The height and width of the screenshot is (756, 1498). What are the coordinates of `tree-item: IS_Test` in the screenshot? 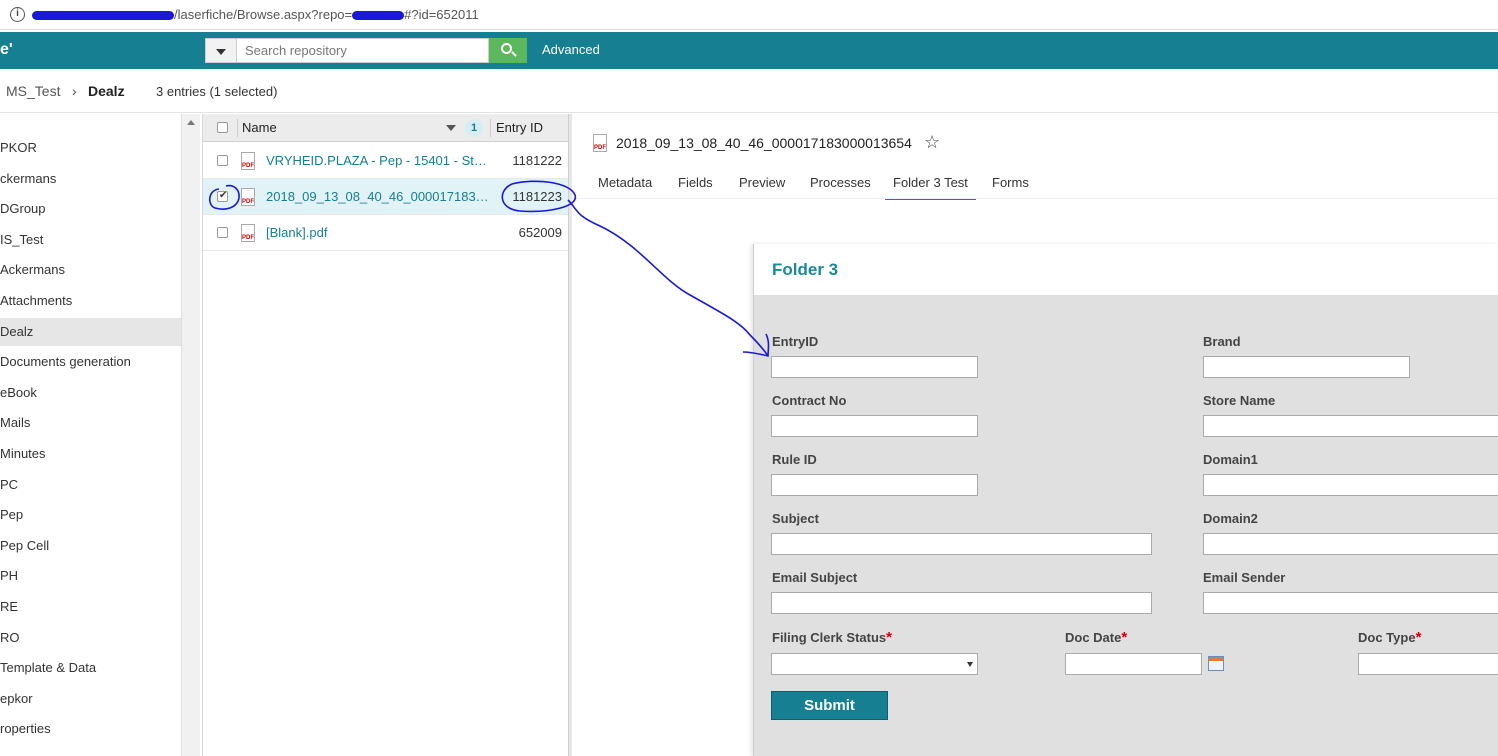 It's located at (90, 240).